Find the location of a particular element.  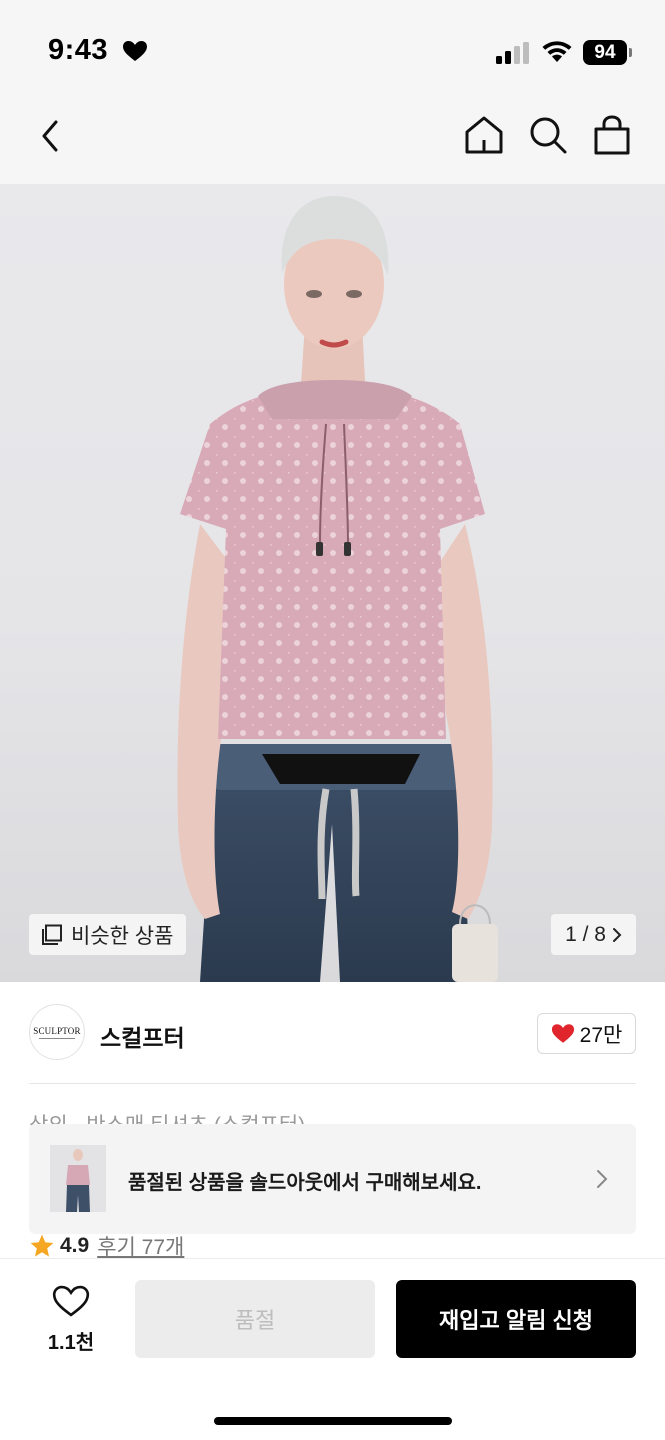

wishlist-count: 1.1천 is located at coordinates (71, 1343).